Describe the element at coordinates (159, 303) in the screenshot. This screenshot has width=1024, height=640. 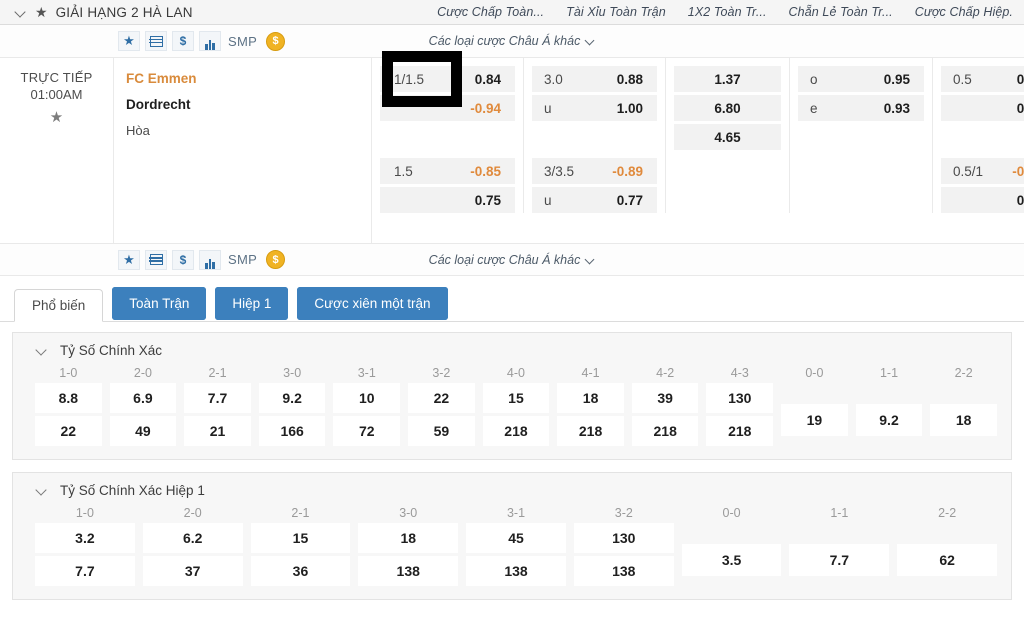
I see `tab-full-match: Toàn Trận` at that location.